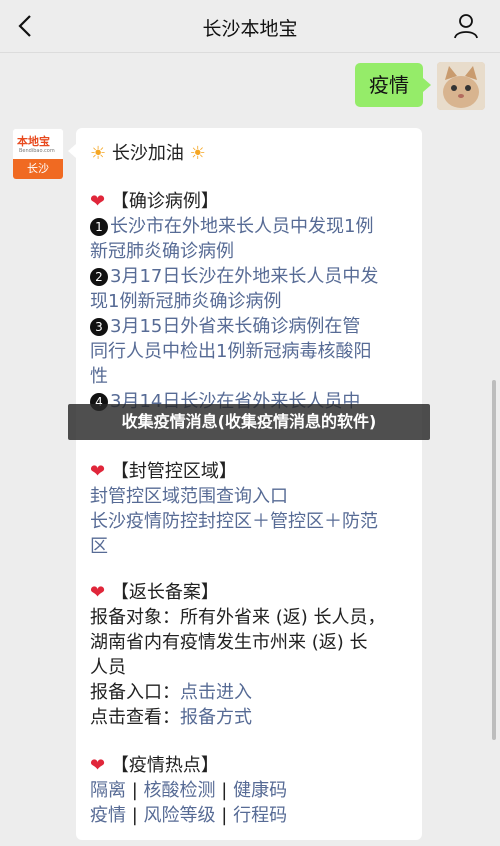 This screenshot has width=500, height=846. I want to click on confirmed-item-3: 3 3月15日外省来长确诊病例在管, so click(252, 327).